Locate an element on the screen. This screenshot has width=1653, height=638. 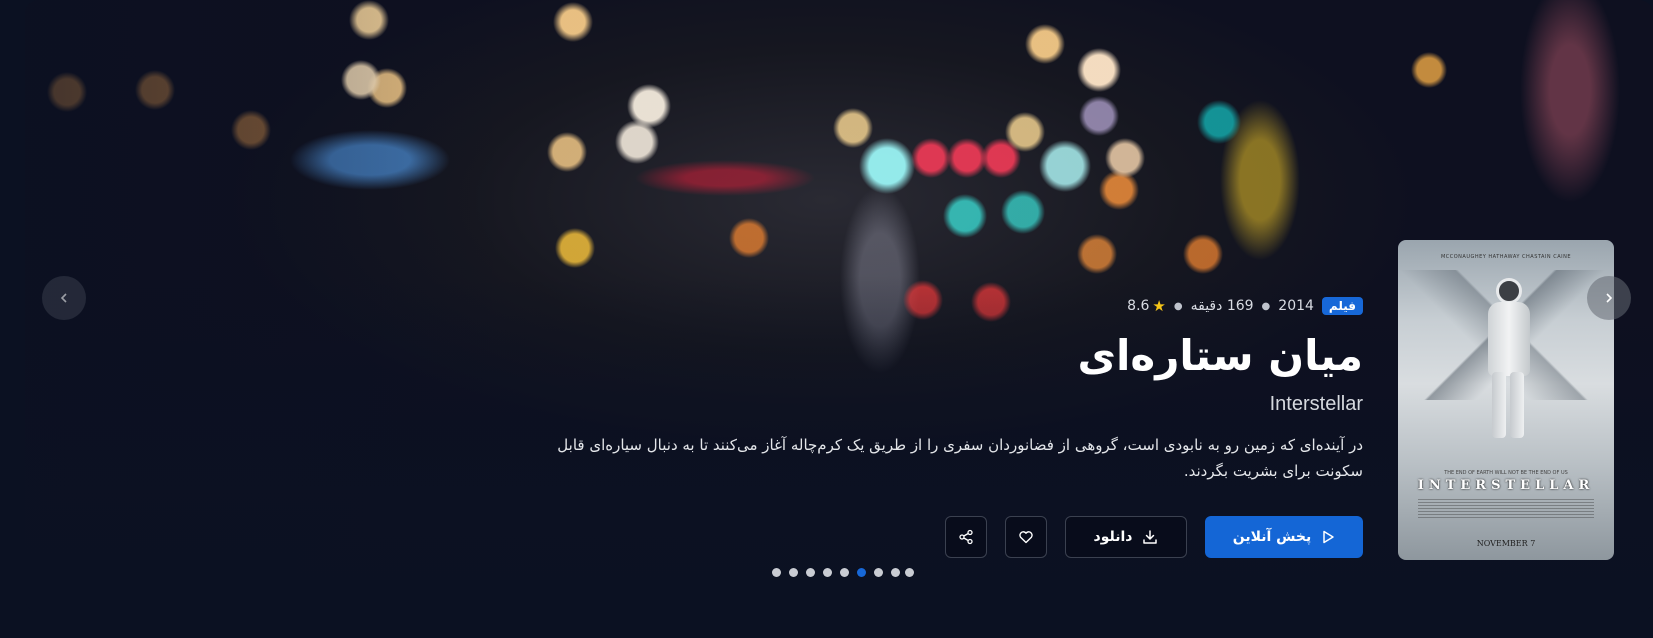
movie-title: میان ستاره‌ای is located at coordinates (1220, 355).